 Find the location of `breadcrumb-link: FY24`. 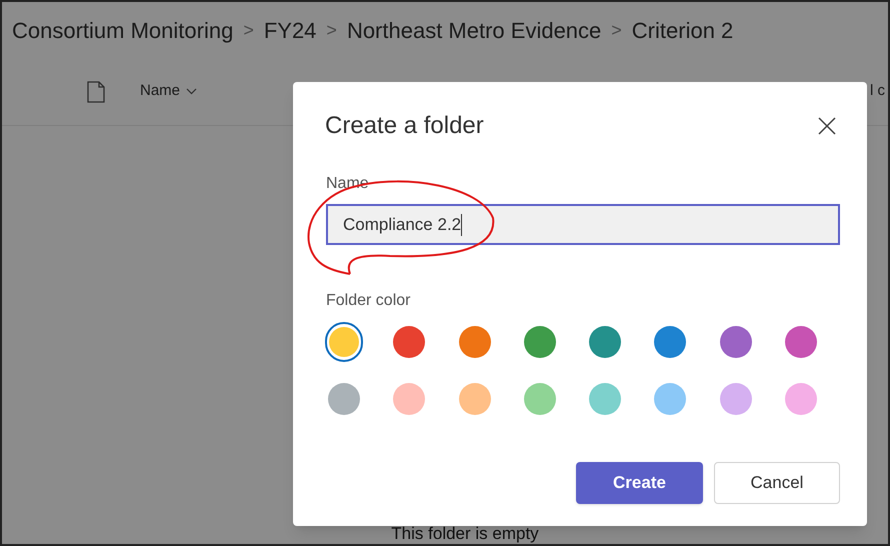

breadcrumb-link: FY24 is located at coordinates (290, 30).